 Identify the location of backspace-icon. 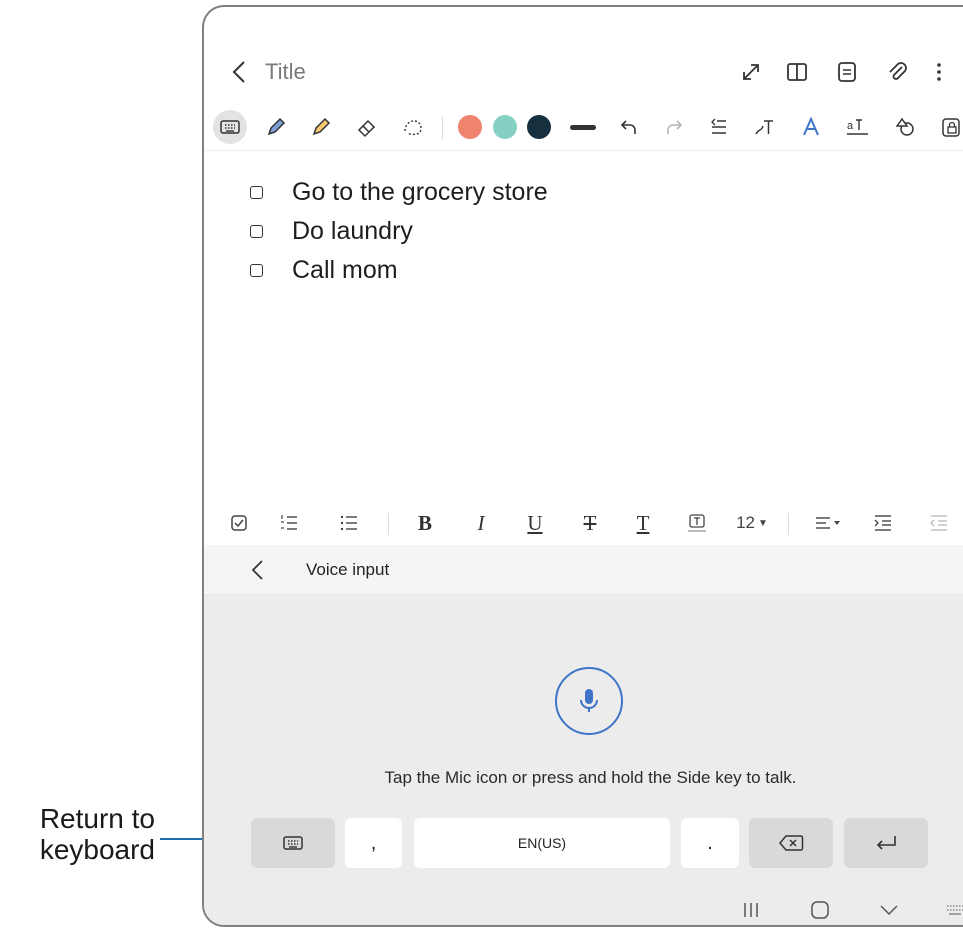
(791, 843).